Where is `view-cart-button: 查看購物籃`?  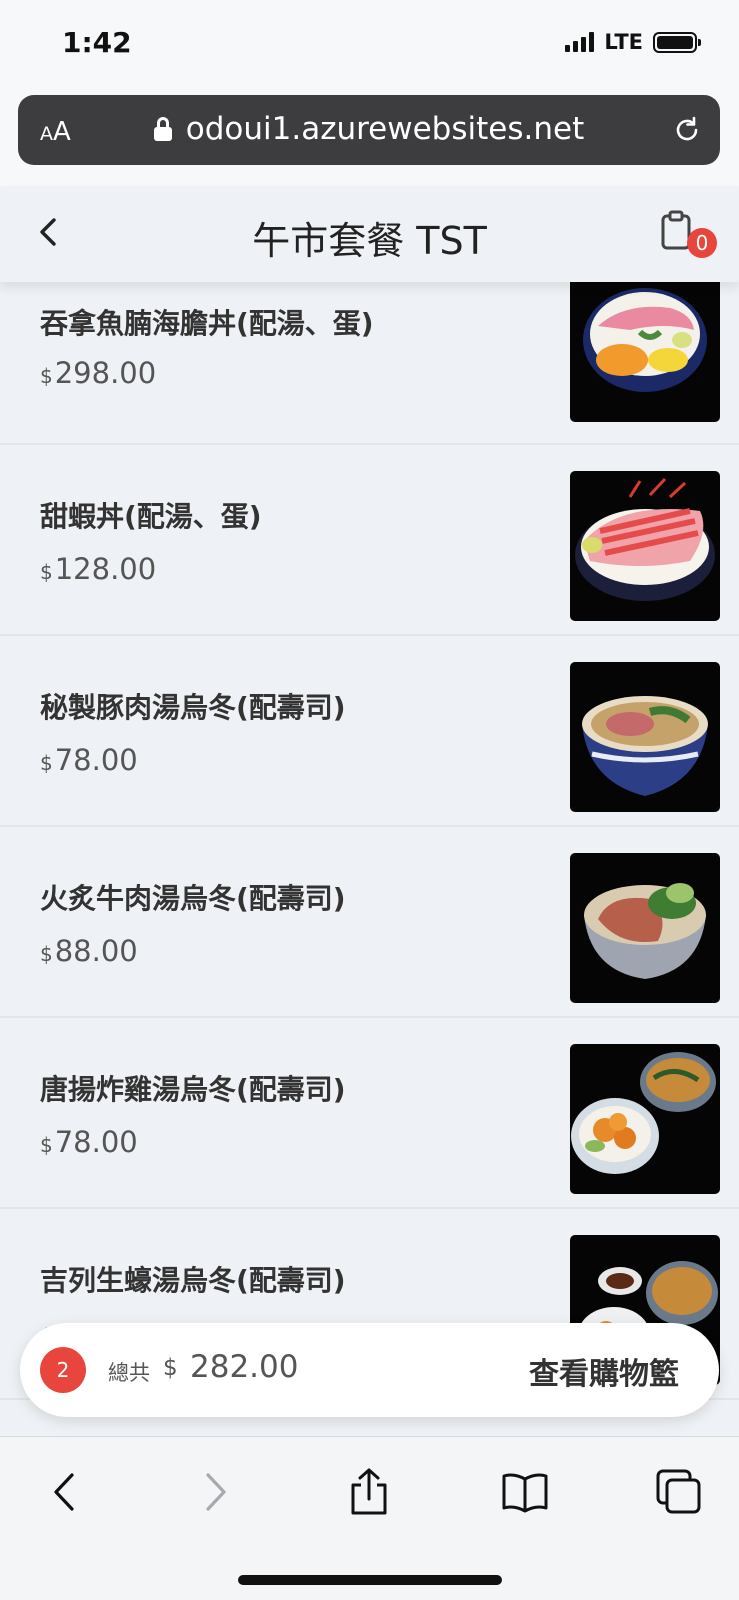
view-cart-button: 查看購物籃 is located at coordinates (604, 1371).